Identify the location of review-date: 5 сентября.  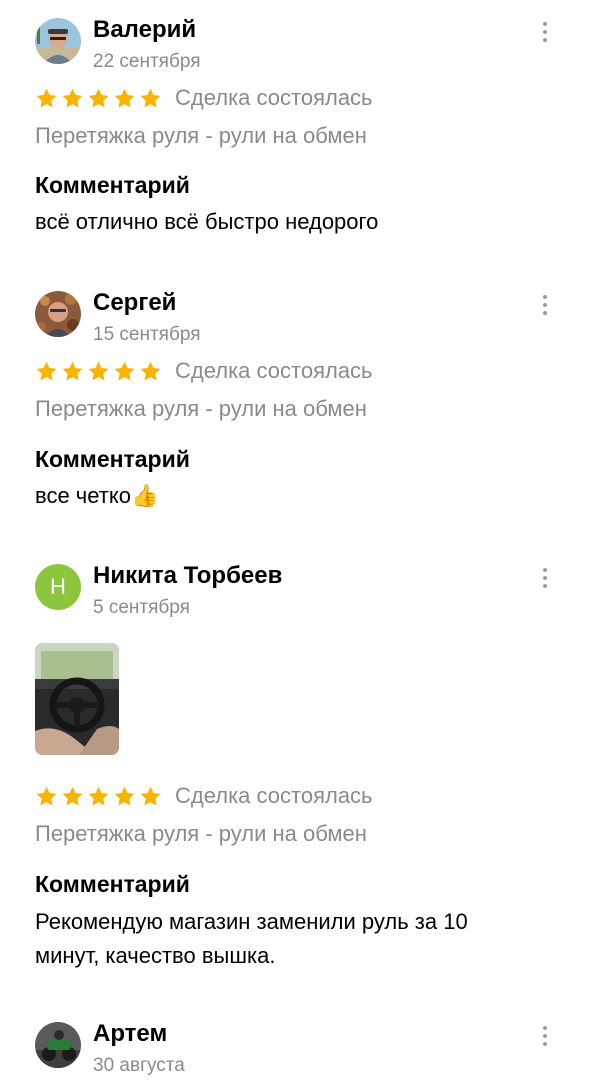
(141, 607).